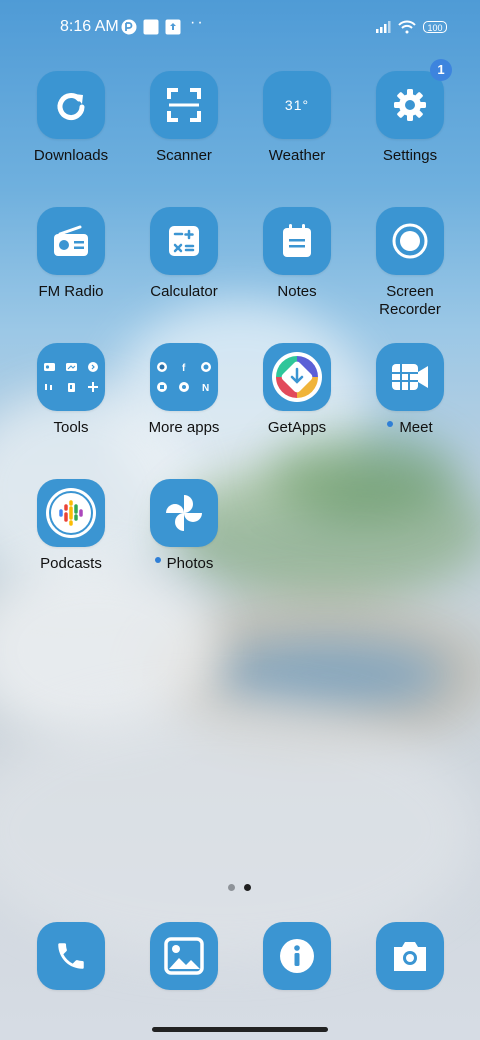 The height and width of the screenshot is (1040, 480). I want to click on notes-icon, so click(297, 241).